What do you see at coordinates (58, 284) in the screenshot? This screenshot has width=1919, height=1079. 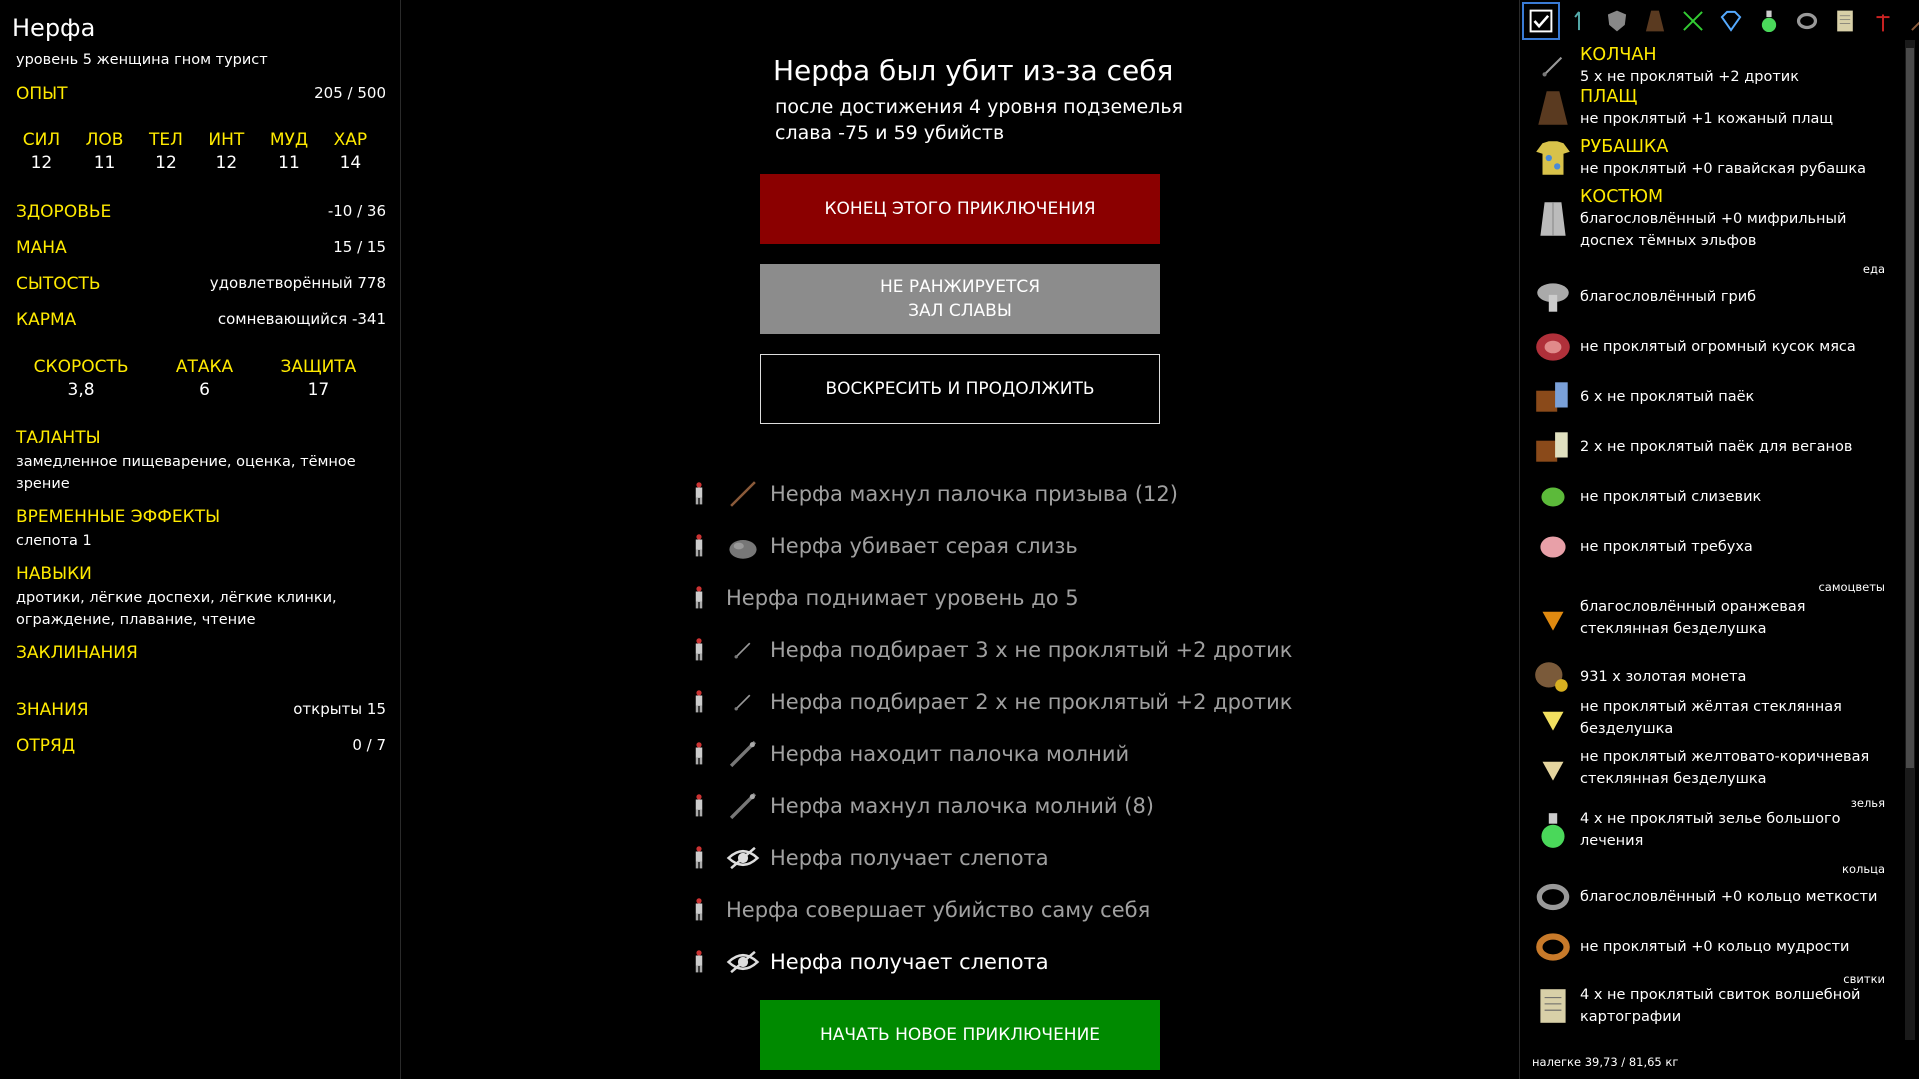 I see `satiety-label: СЫТОСТЬ` at bounding box center [58, 284].